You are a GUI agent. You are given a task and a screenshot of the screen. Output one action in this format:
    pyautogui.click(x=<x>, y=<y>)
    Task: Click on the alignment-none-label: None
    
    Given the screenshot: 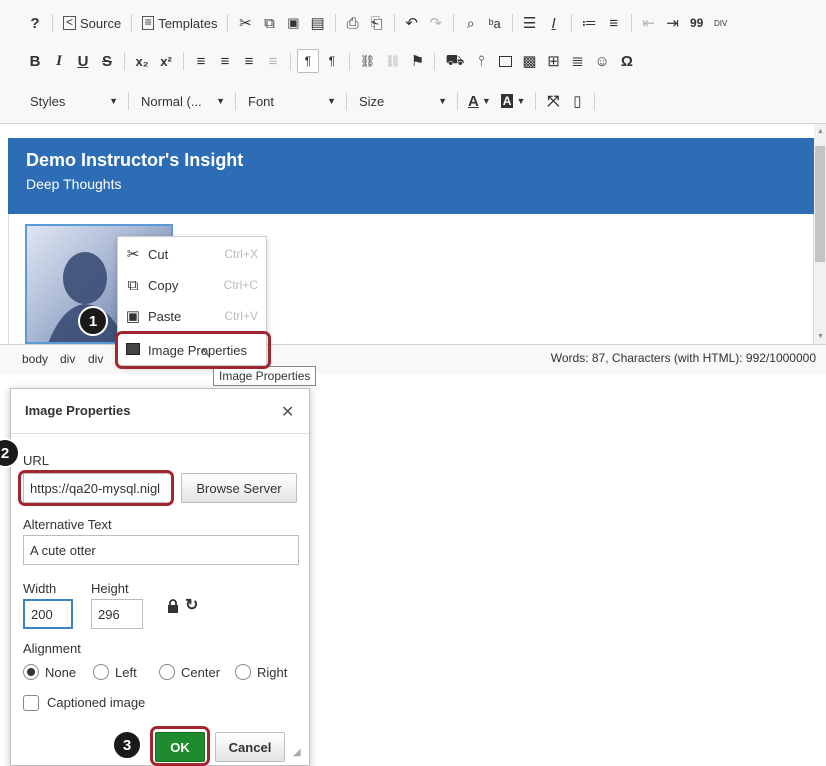 What is the action you would take?
    pyautogui.click(x=61, y=672)
    